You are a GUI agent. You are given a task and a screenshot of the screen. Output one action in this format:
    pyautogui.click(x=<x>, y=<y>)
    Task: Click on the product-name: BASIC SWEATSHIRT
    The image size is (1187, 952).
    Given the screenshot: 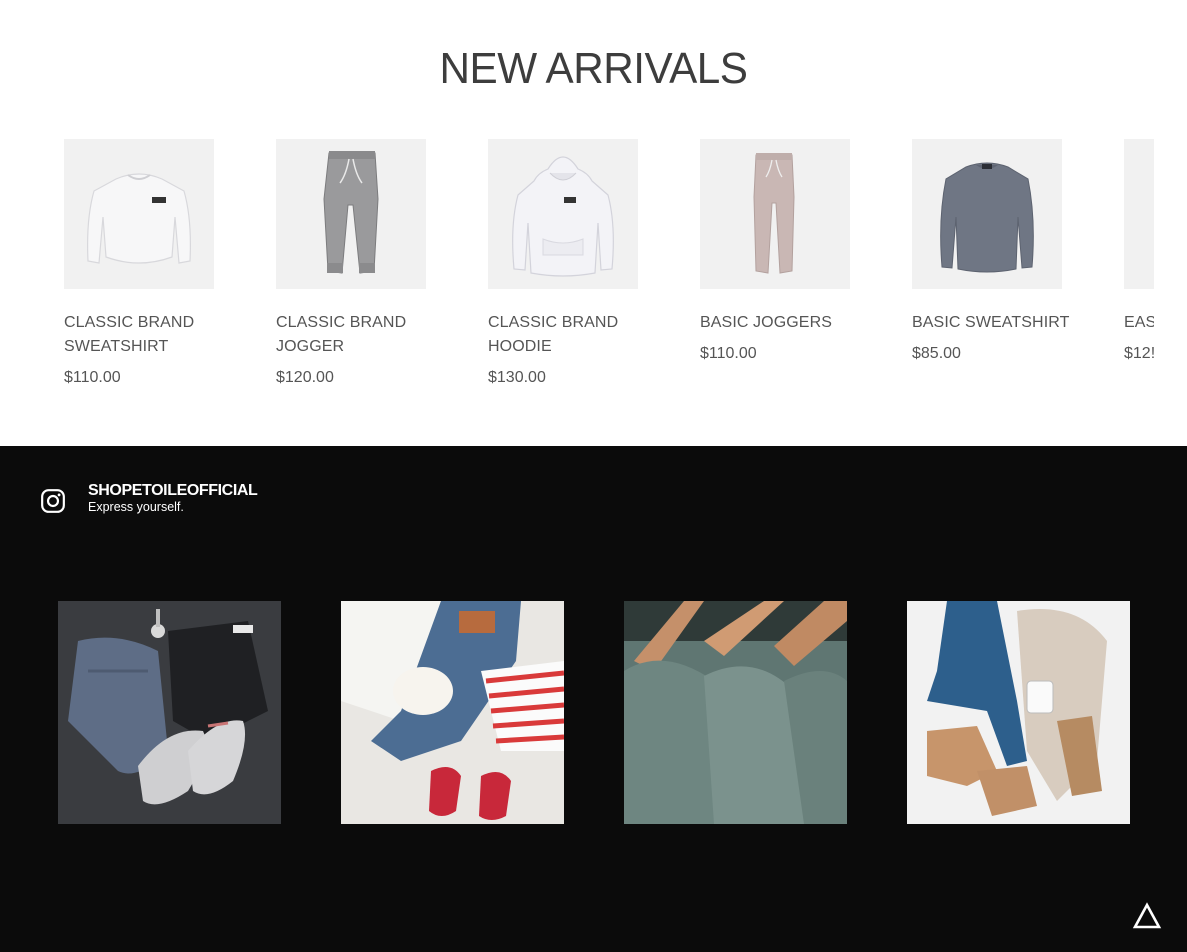 What is the action you would take?
    pyautogui.click(x=1007, y=323)
    